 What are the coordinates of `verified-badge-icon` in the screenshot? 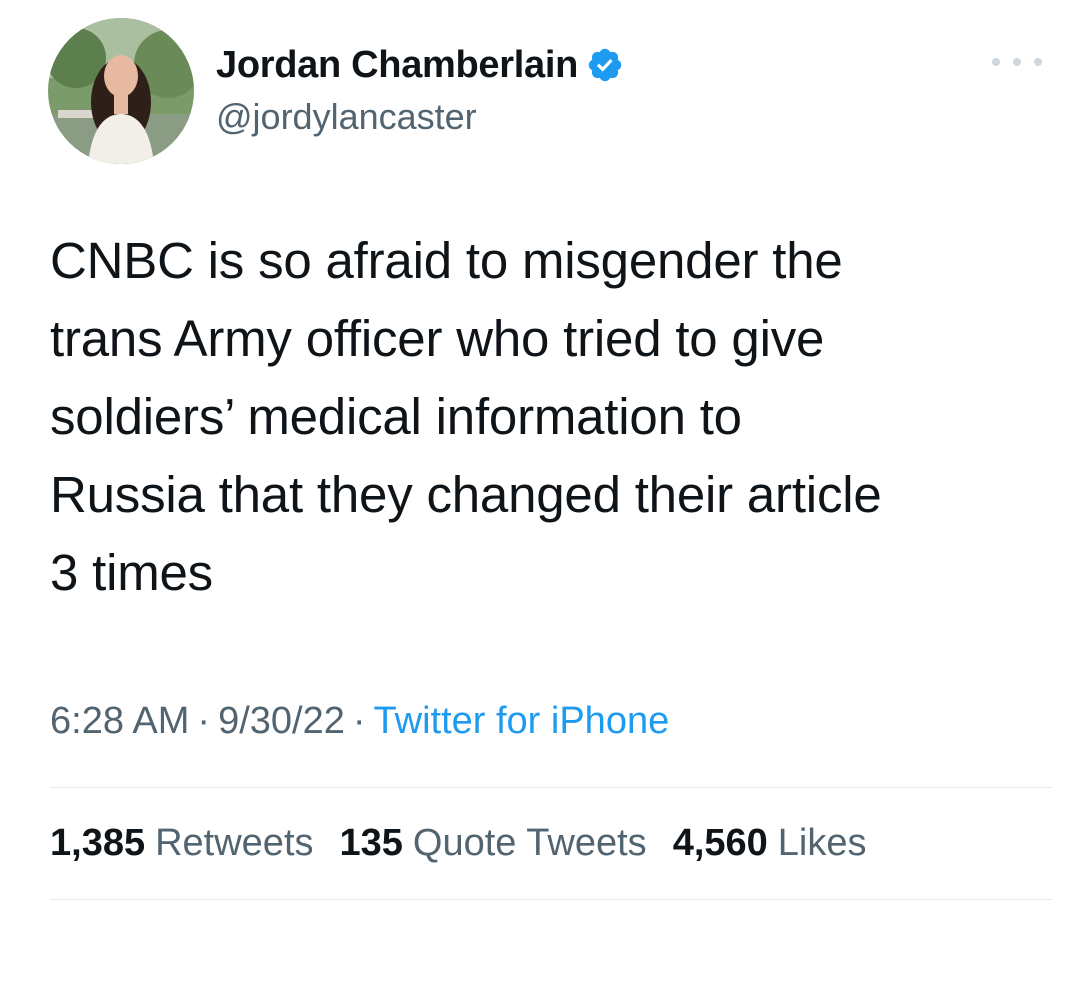 It's located at (605, 65).